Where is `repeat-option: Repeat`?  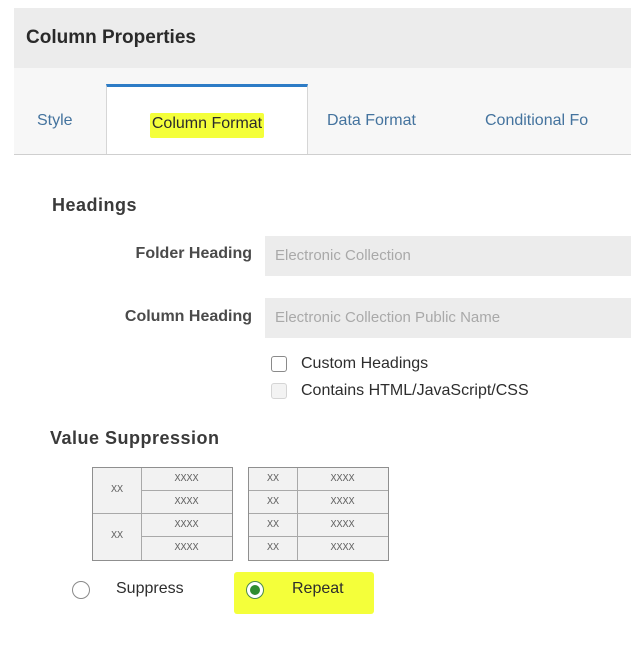 repeat-option: Repeat is located at coordinates (311, 593).